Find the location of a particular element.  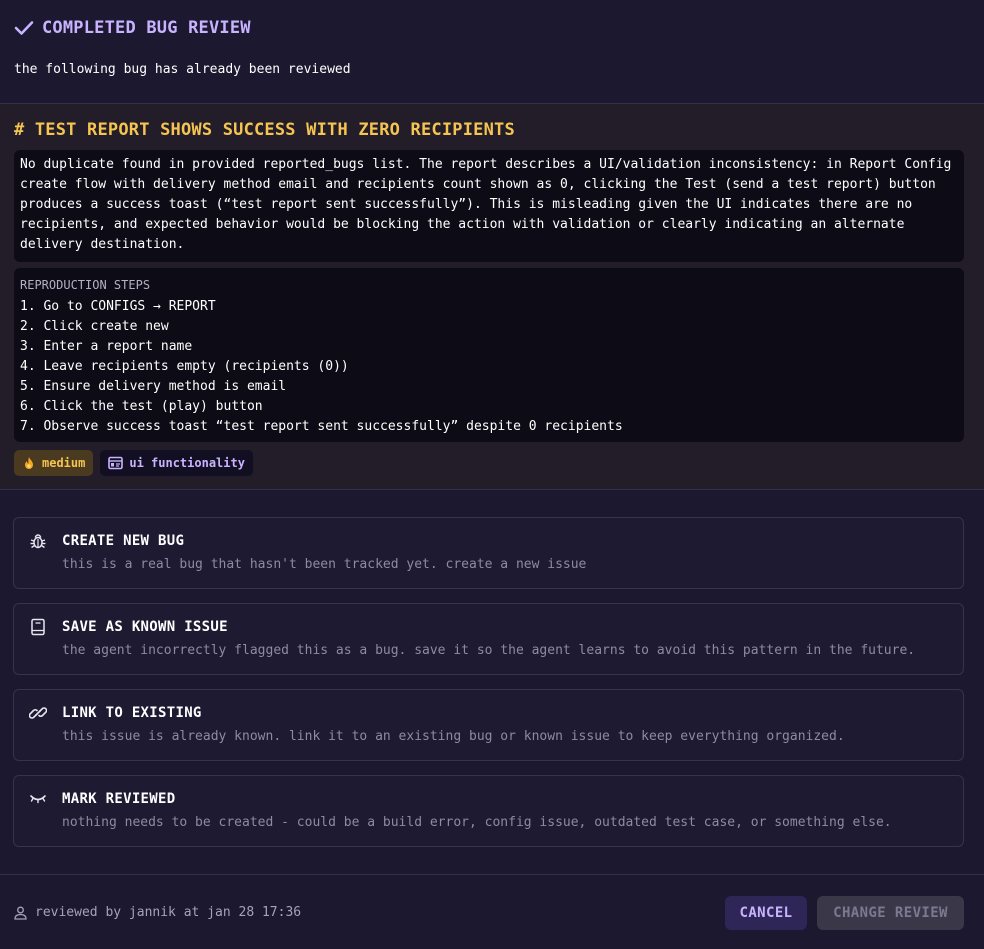

cancel-button: CANCEL is located at coordinates (766, 913).